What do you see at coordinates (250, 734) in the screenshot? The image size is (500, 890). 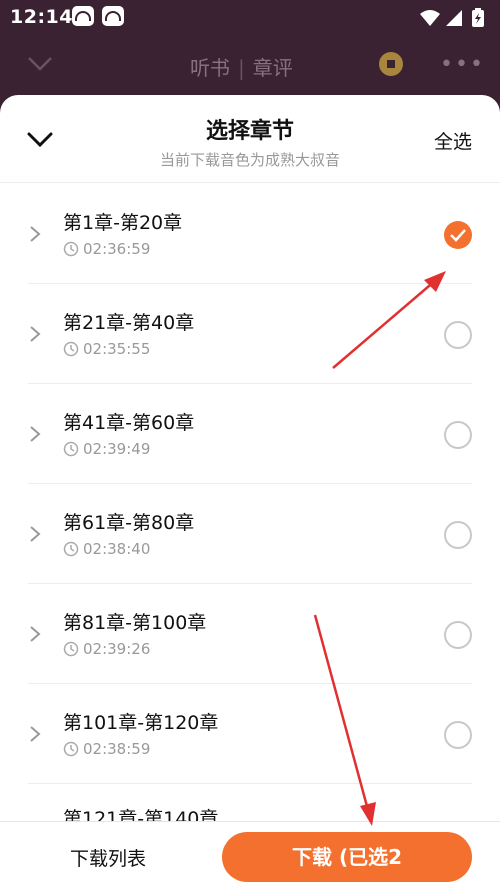 I see `list-item: 第101章-第120章 02:38:59` at bounding box center [250, 734].